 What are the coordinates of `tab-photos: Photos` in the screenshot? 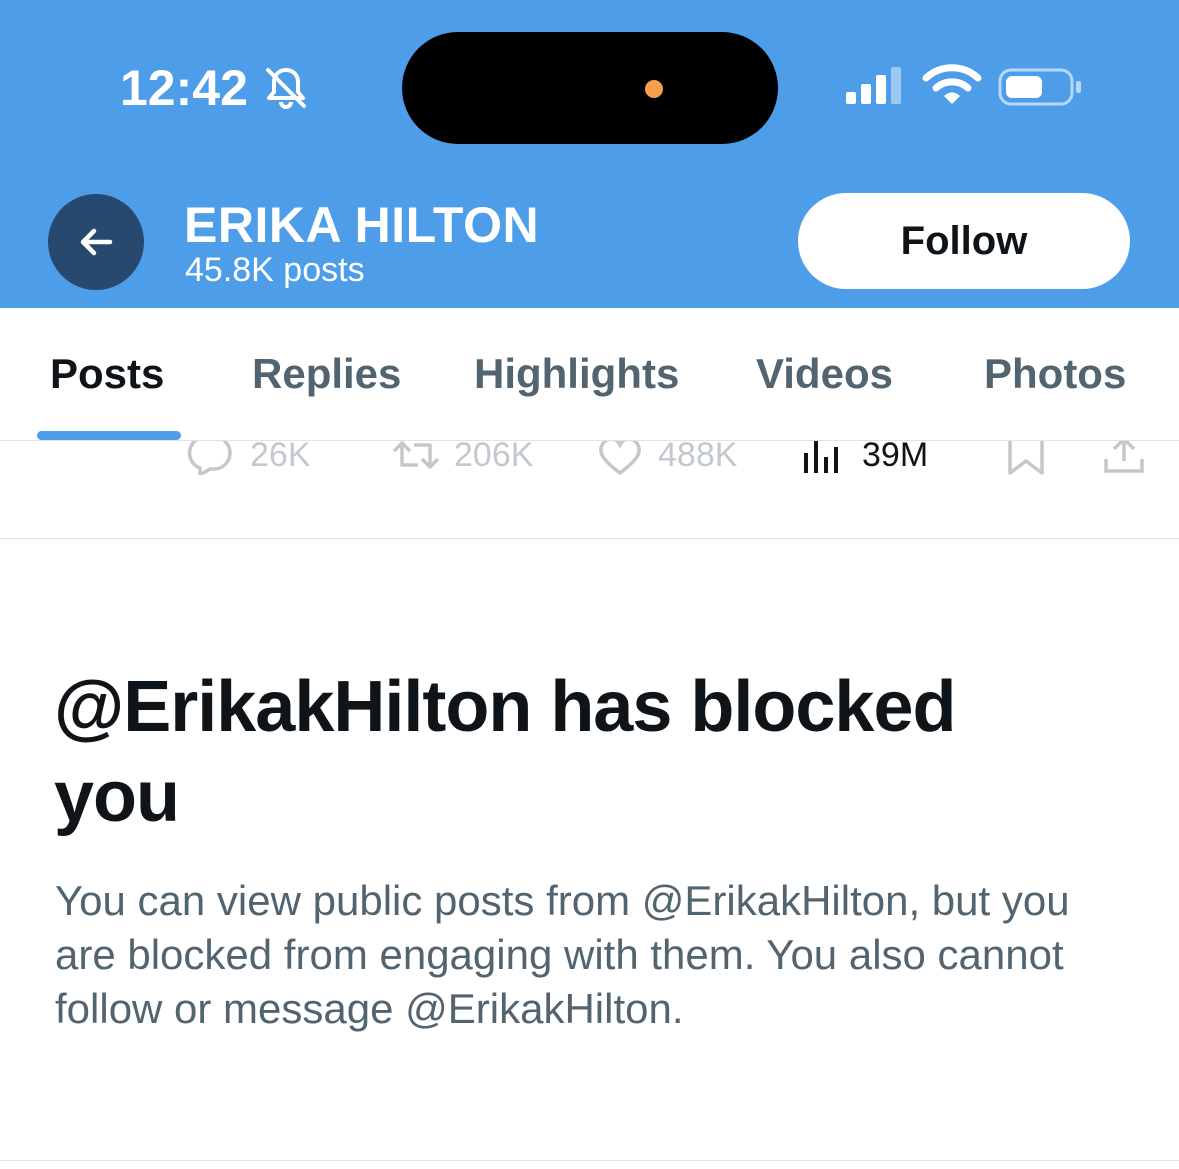 It's located at (1055, 374).